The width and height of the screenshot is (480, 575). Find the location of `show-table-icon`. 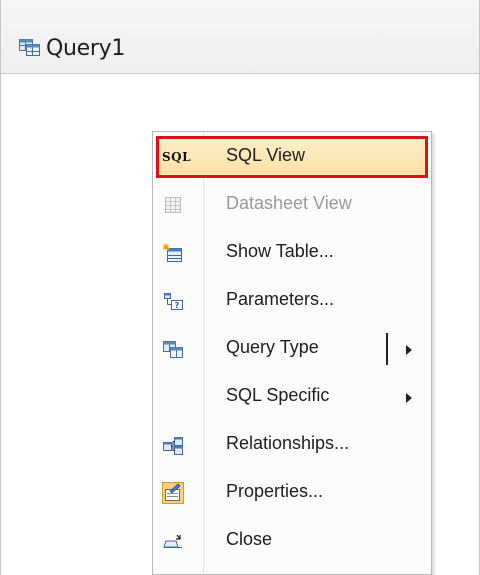

show-table-icon is located at coordinates (173, 253).